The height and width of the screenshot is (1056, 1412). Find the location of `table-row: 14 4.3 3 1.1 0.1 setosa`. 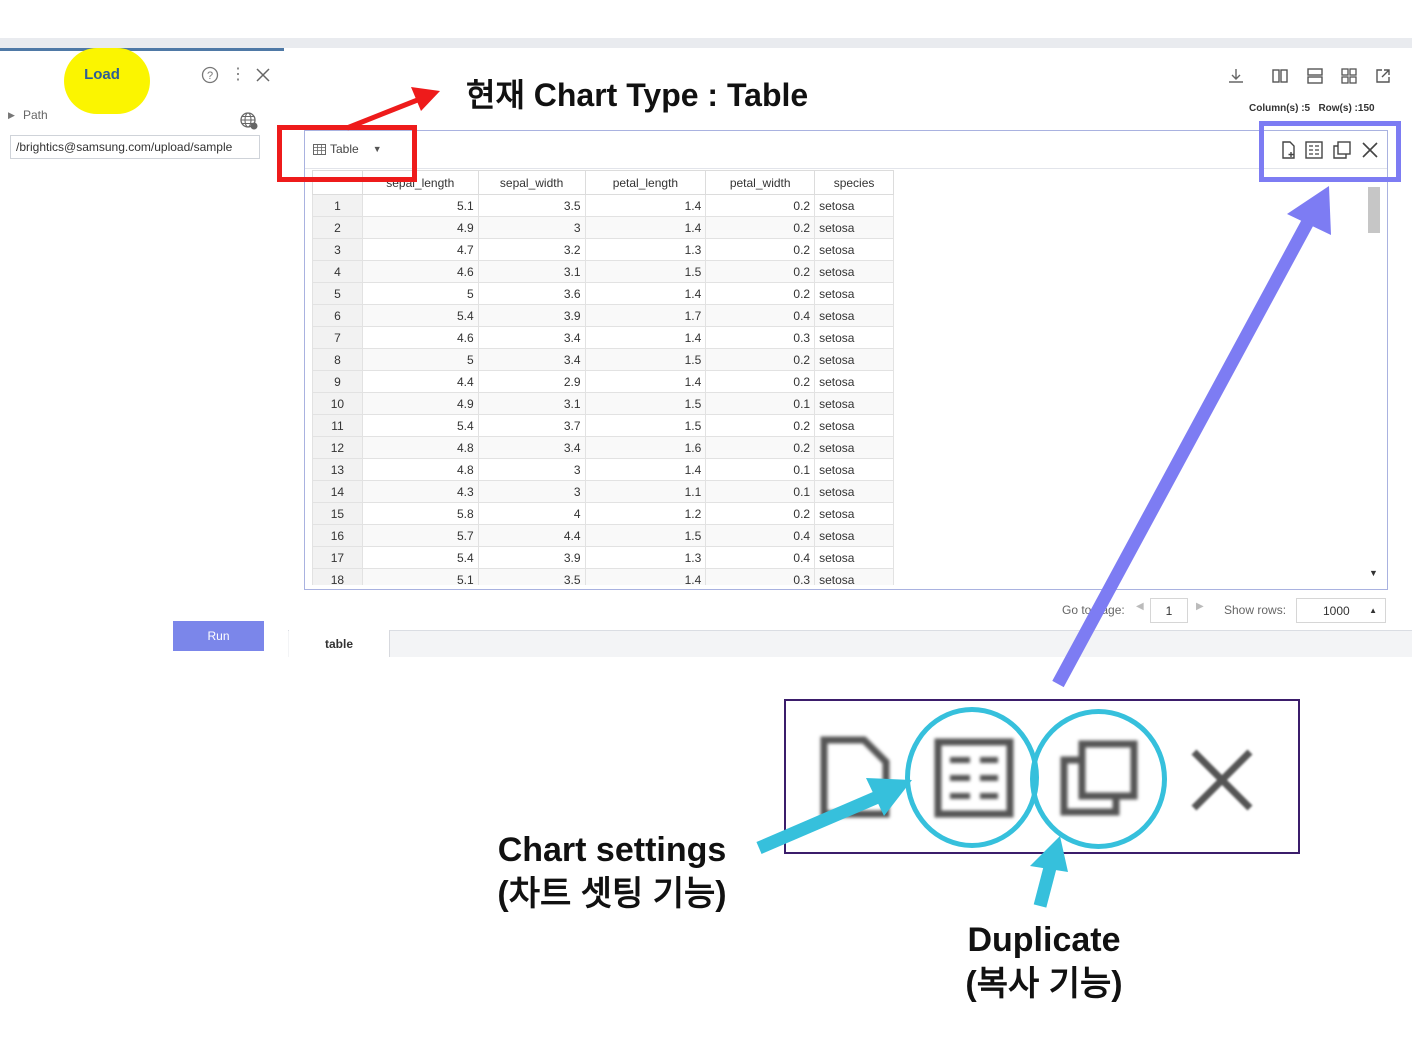

table-row: 14 4.3 3 1.1 0.1 setosa is located at coordinates (603, 491).